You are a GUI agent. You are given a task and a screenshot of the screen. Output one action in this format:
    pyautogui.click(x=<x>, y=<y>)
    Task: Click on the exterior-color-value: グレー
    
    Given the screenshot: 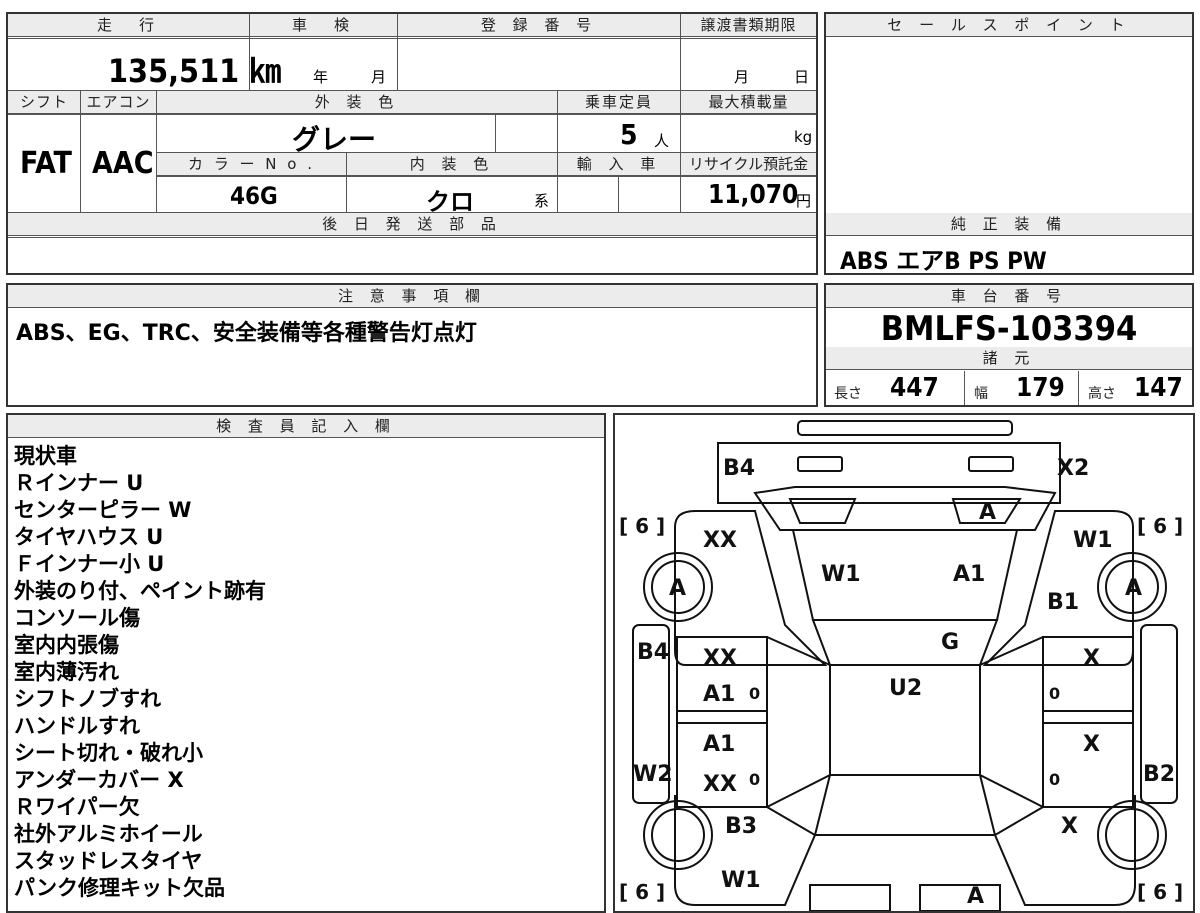 What is the action you would take?
    pyautogui.click(x=334, y=139)
    